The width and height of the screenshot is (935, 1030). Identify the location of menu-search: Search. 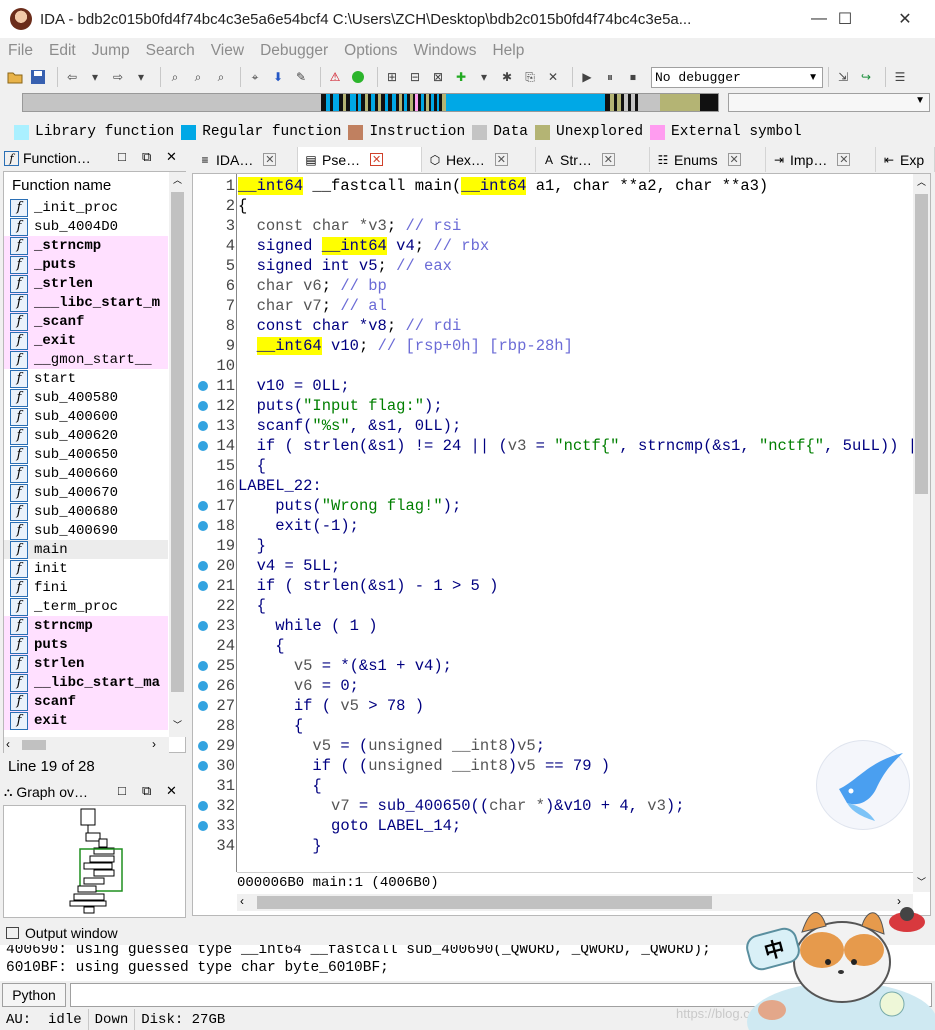
(170, 51).